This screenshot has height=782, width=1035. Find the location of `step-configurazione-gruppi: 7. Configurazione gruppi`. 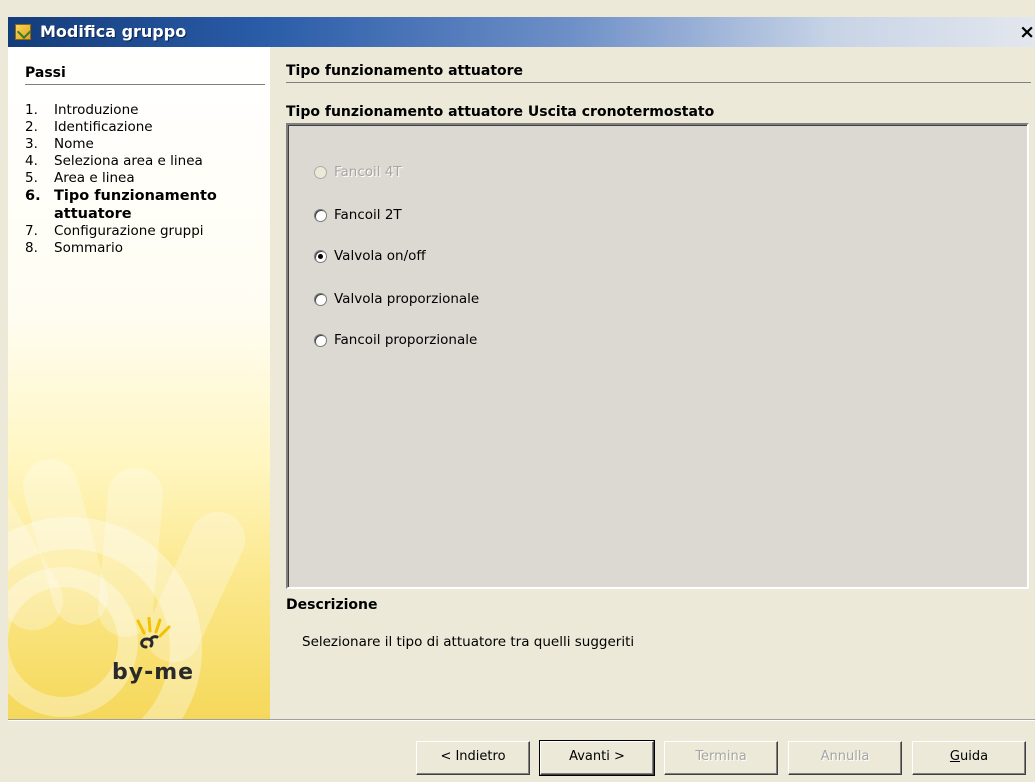

step-configurazione-gruppi: 7. Configurazione gruppi is located at coordinates (114, 231).